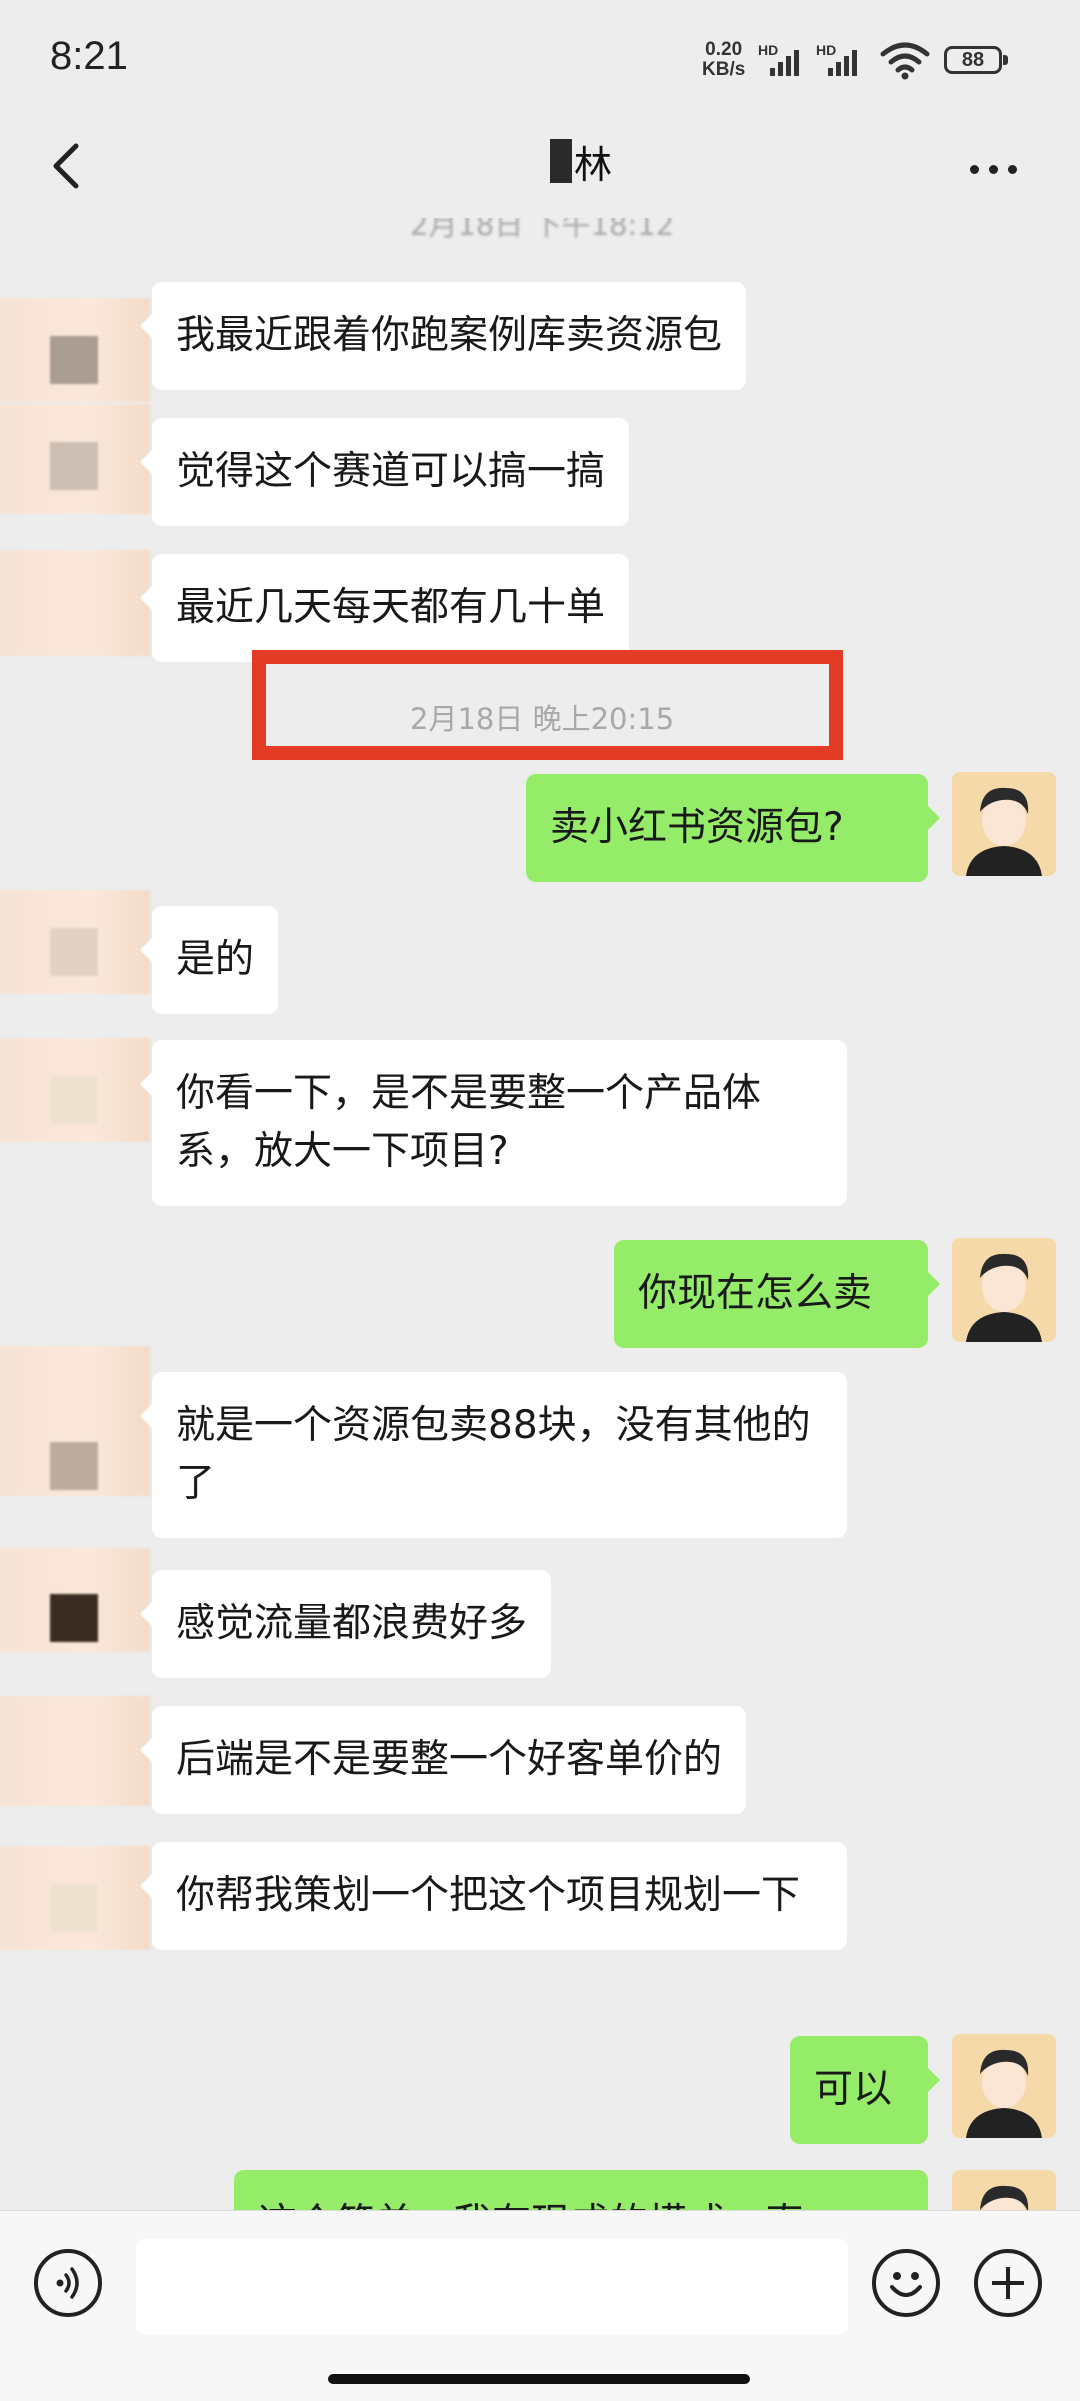 This screenshot has height=2401, width=1080. I want to click on message-bubble-incoming: 感觉流量都浪费好多, so click(345, 1624).